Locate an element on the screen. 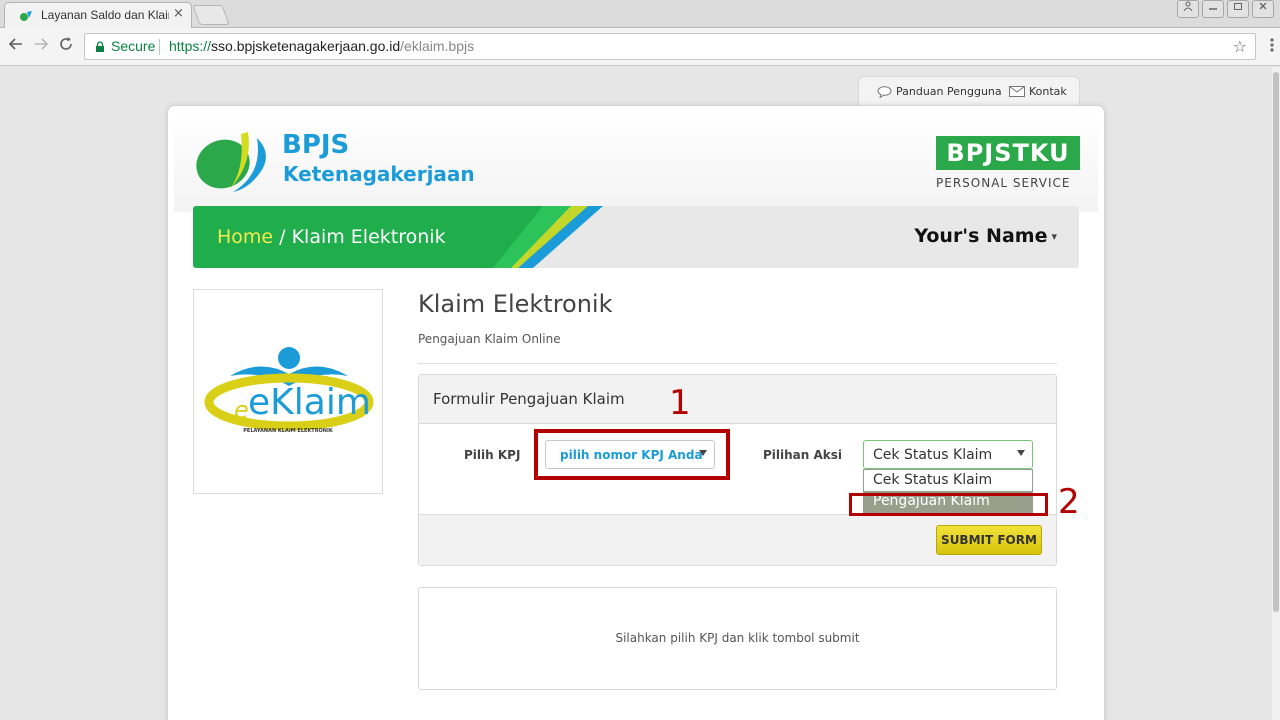  page-subtitle: Pengajuan Klaim Online is located at coordinates (489, 339).